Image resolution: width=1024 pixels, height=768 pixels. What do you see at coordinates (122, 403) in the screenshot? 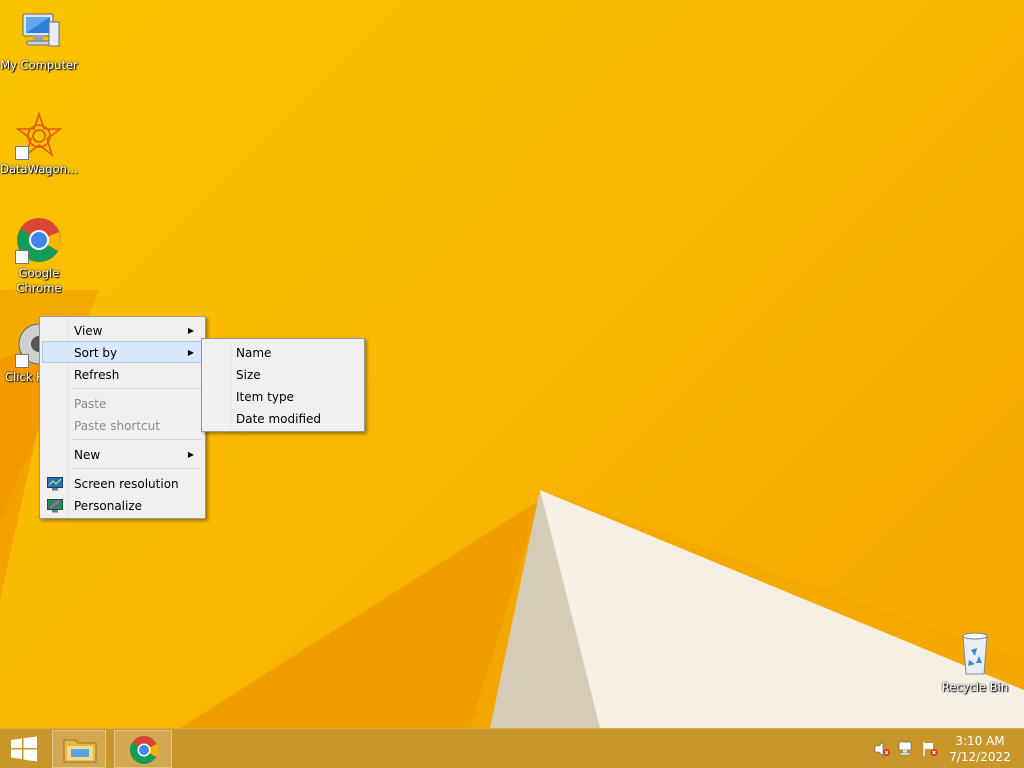
I see `menu-item-paste: Paste` at bounding box center [122, 403].